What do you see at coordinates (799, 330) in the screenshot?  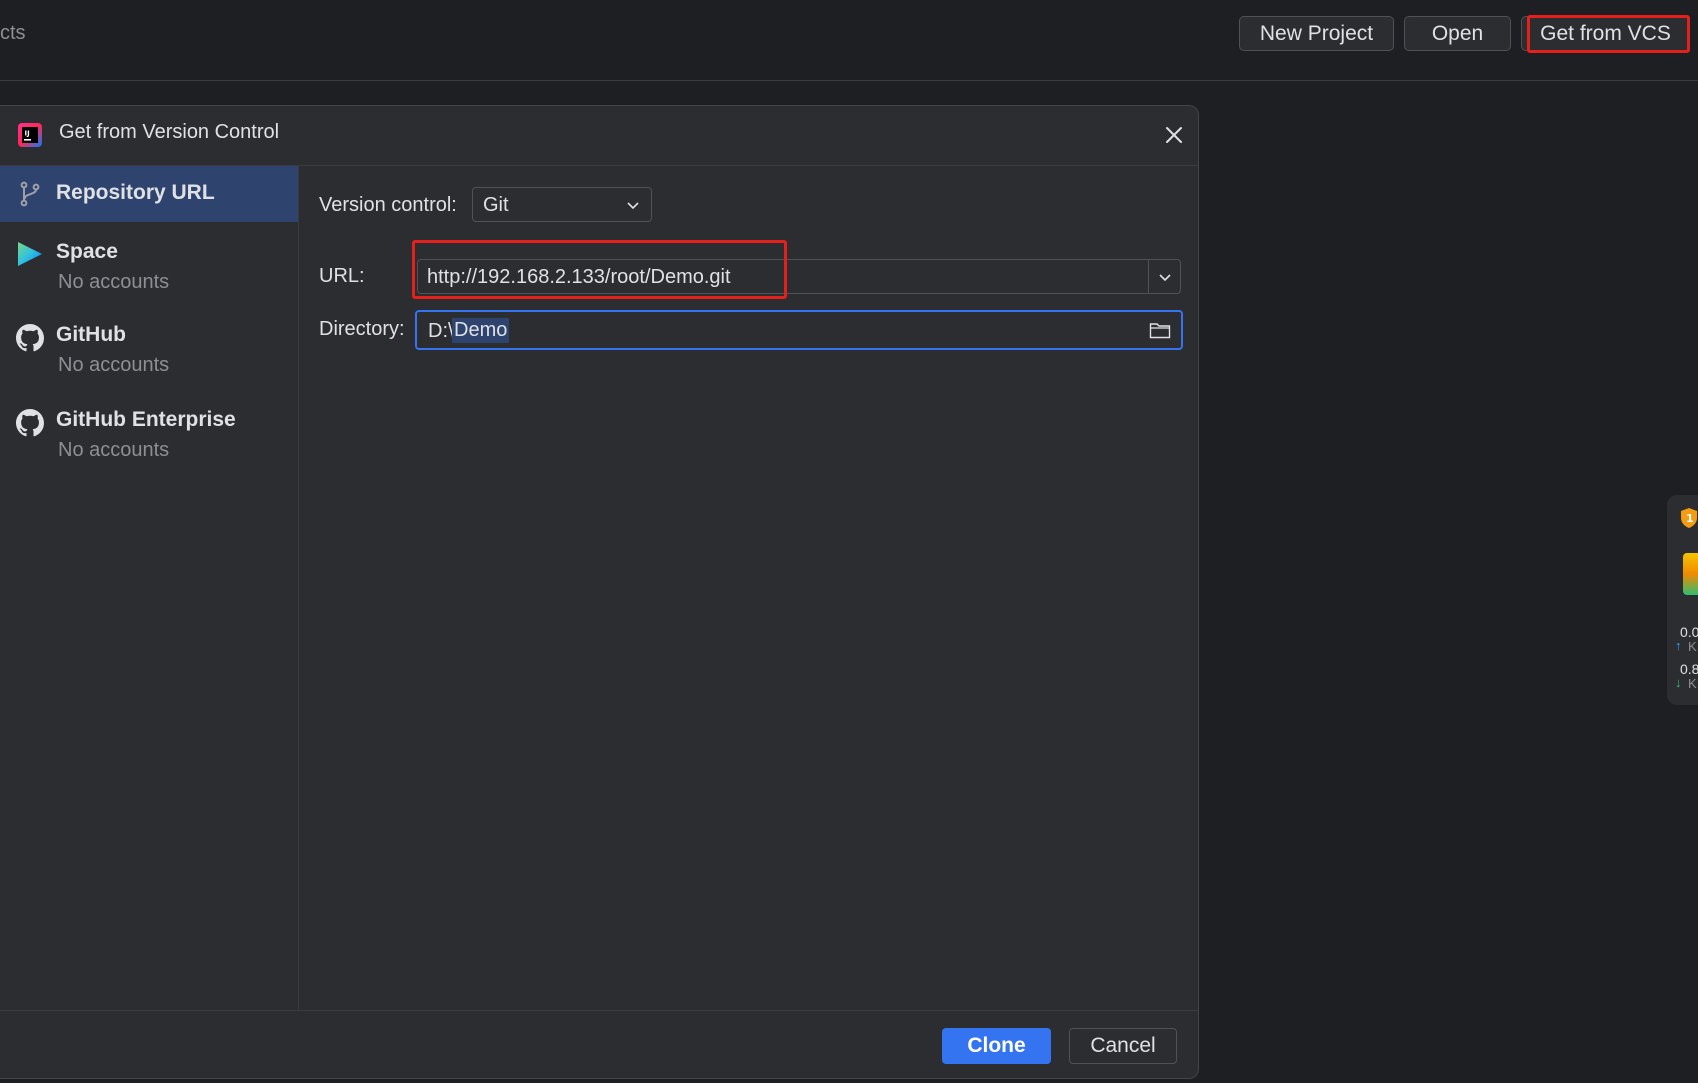 I see `directory-input: D:\ Demo` at bounding box center [799, 330].